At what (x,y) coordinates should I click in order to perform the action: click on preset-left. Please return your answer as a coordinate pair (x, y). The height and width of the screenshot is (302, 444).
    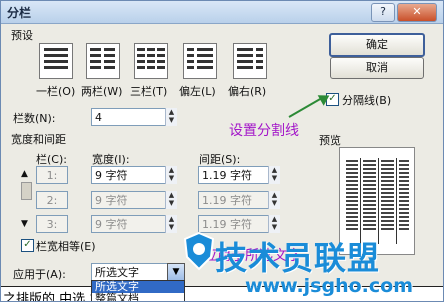
    Looking at the image, I should click on (200, 61).